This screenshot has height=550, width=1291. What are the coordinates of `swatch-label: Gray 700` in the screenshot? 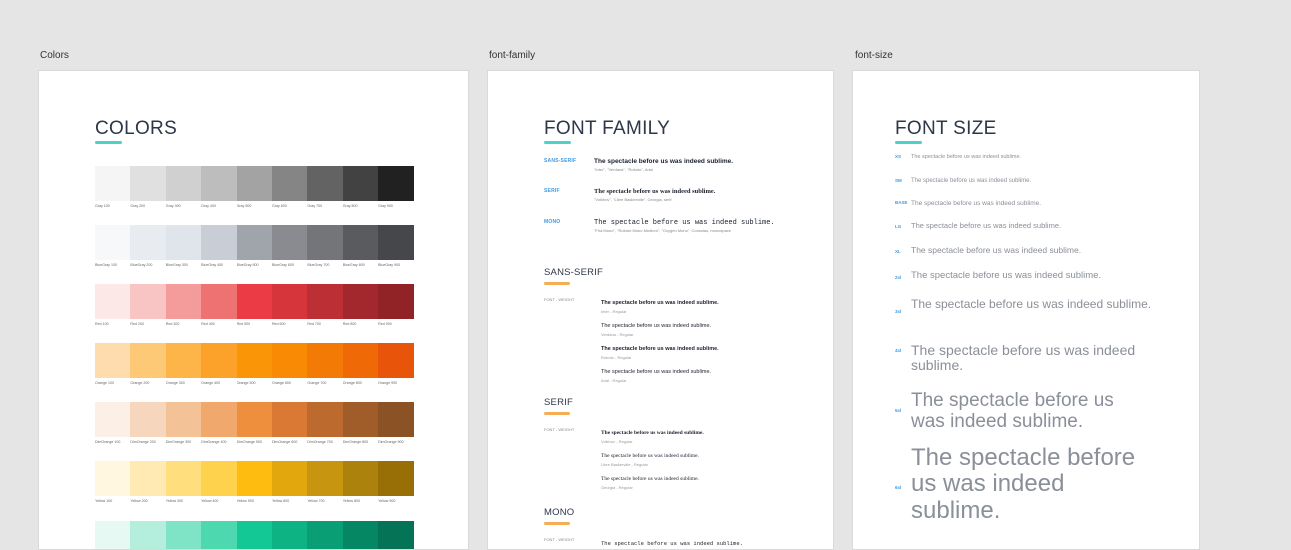 It's located at (315, 206).